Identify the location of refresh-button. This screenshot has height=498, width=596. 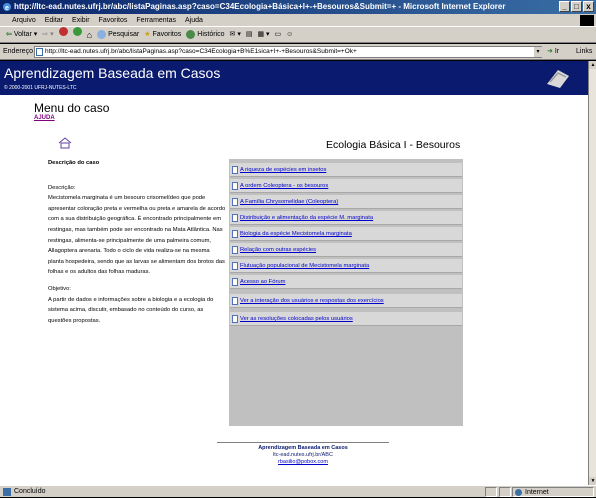
(77, 34).